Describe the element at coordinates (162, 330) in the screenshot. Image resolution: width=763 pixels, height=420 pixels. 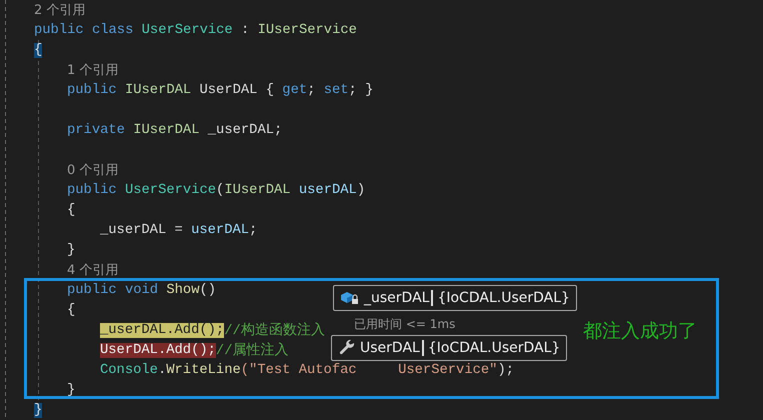
I see `code-token: _userDAL.Add();` at that location.